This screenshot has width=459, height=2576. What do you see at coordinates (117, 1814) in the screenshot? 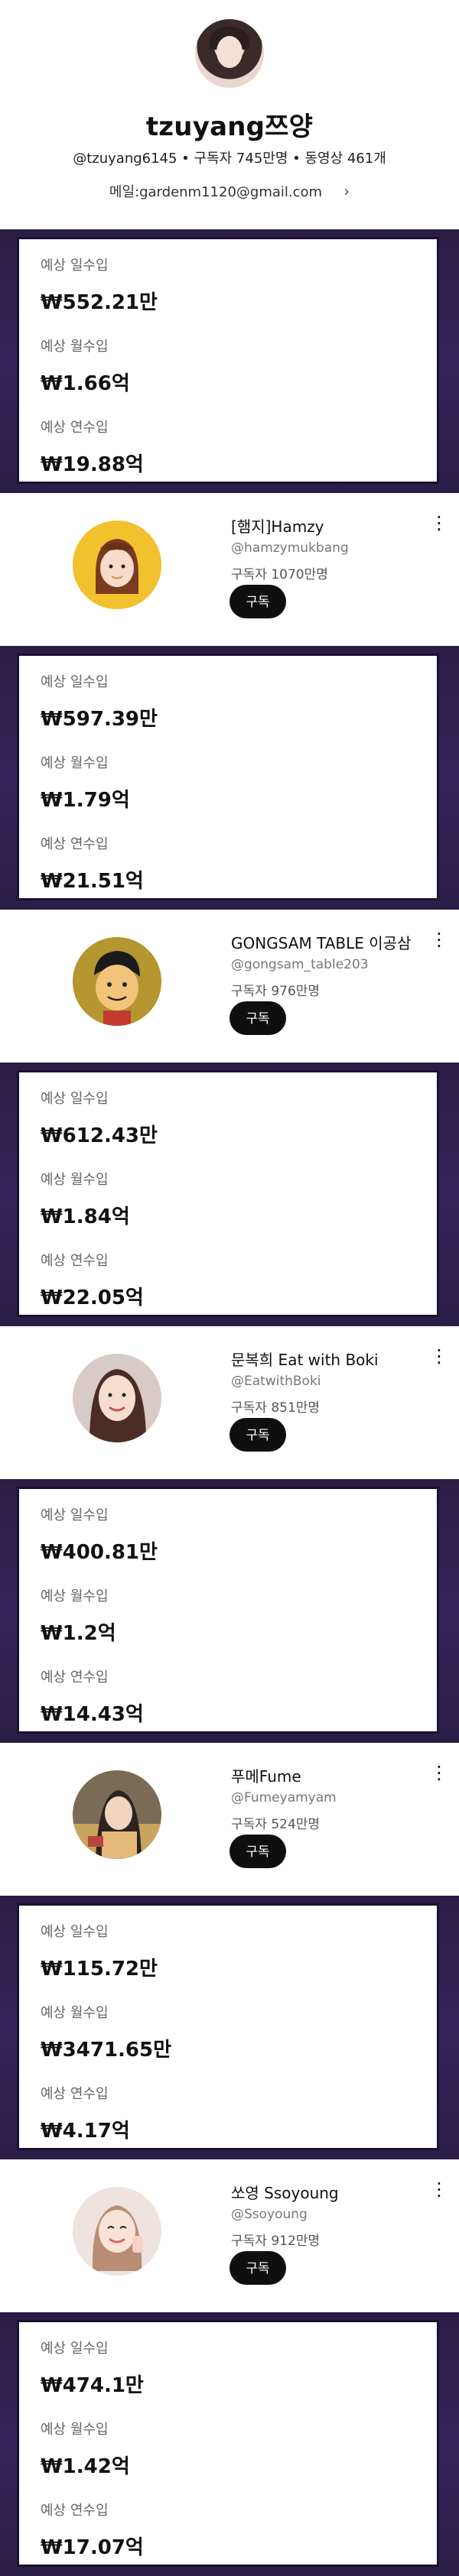
I see `fume-avatar-icon` at bounding box center [117, 1814].